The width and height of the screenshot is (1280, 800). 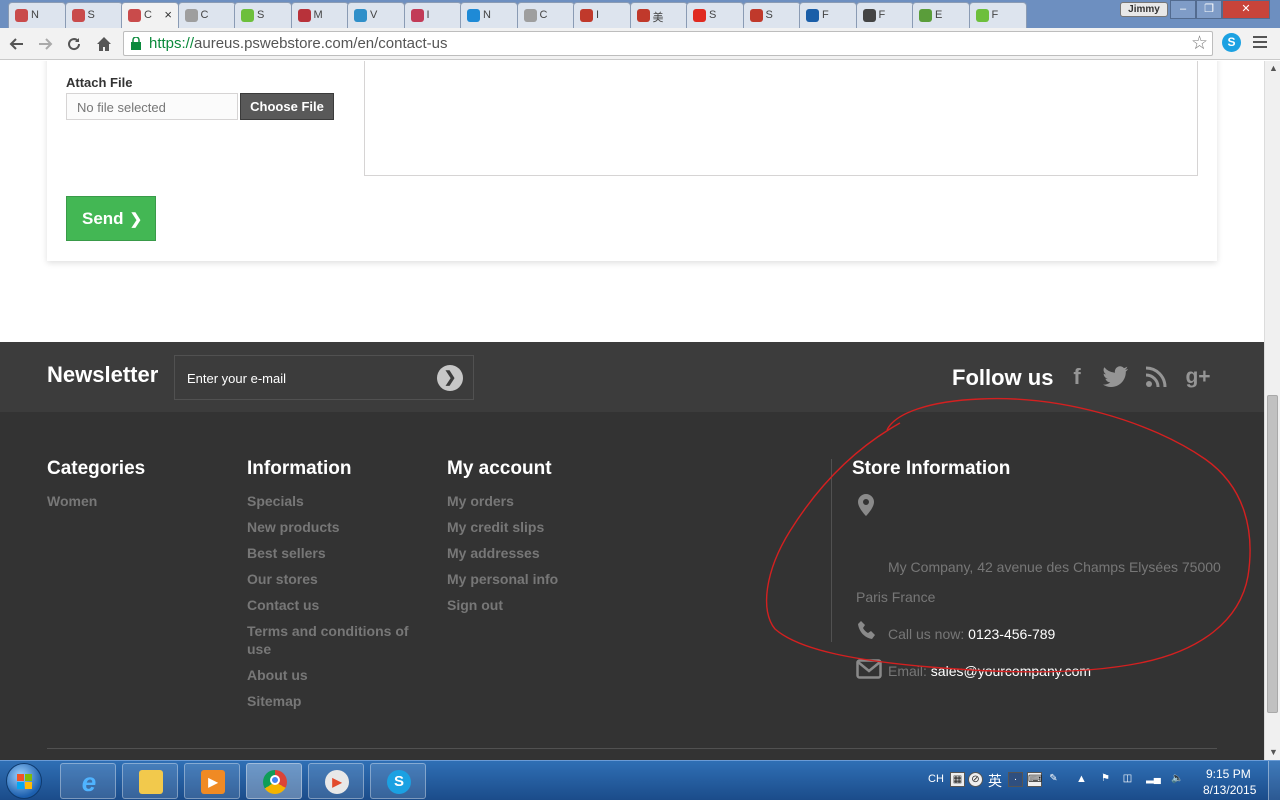 I want to click on device-icon: ◫, so click(x=1127, y=779).